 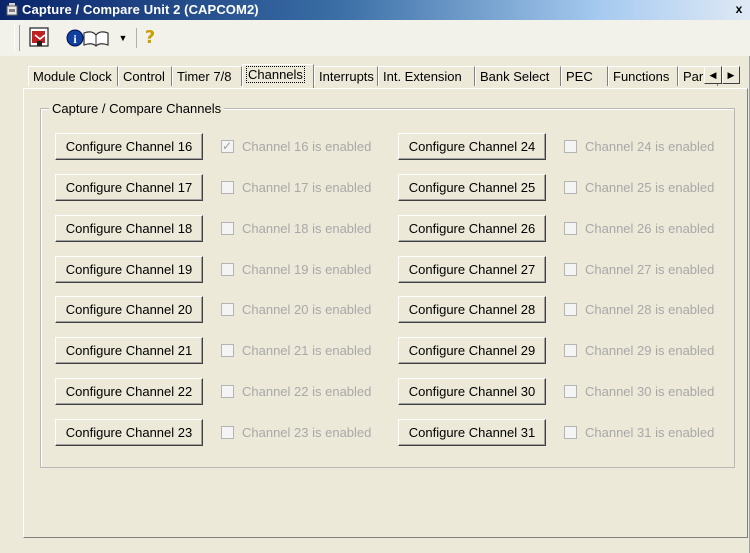 I want to click on configure-channel-button: Configure Channel 16, so click(x=129, y=146).